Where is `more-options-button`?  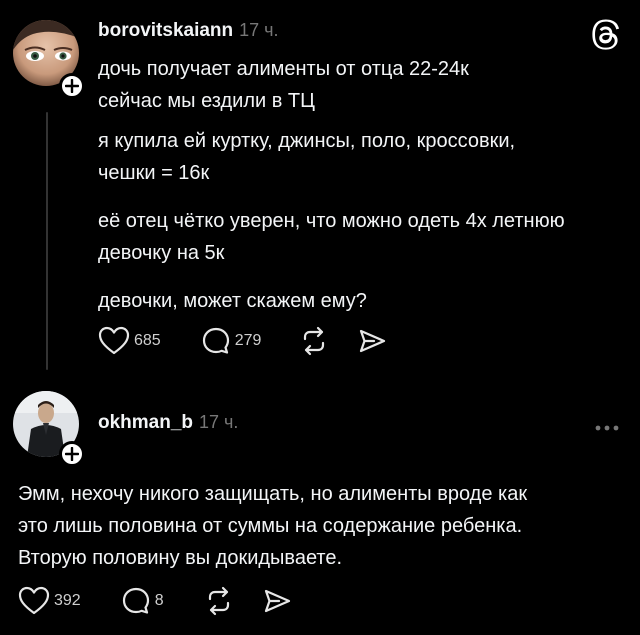 more-options-button is located at coordinates (607, 425).